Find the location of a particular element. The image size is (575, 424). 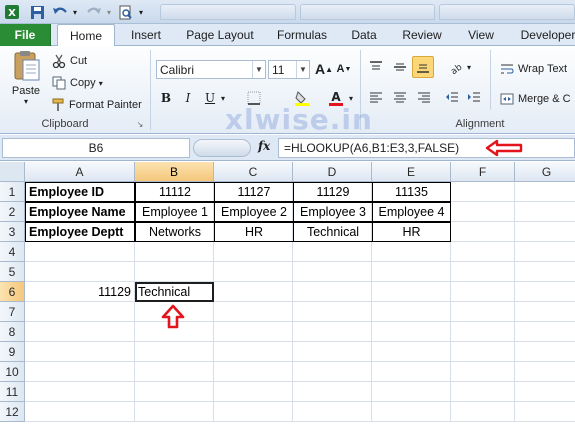

fill-color-icon is located at coordinates (302, 98).